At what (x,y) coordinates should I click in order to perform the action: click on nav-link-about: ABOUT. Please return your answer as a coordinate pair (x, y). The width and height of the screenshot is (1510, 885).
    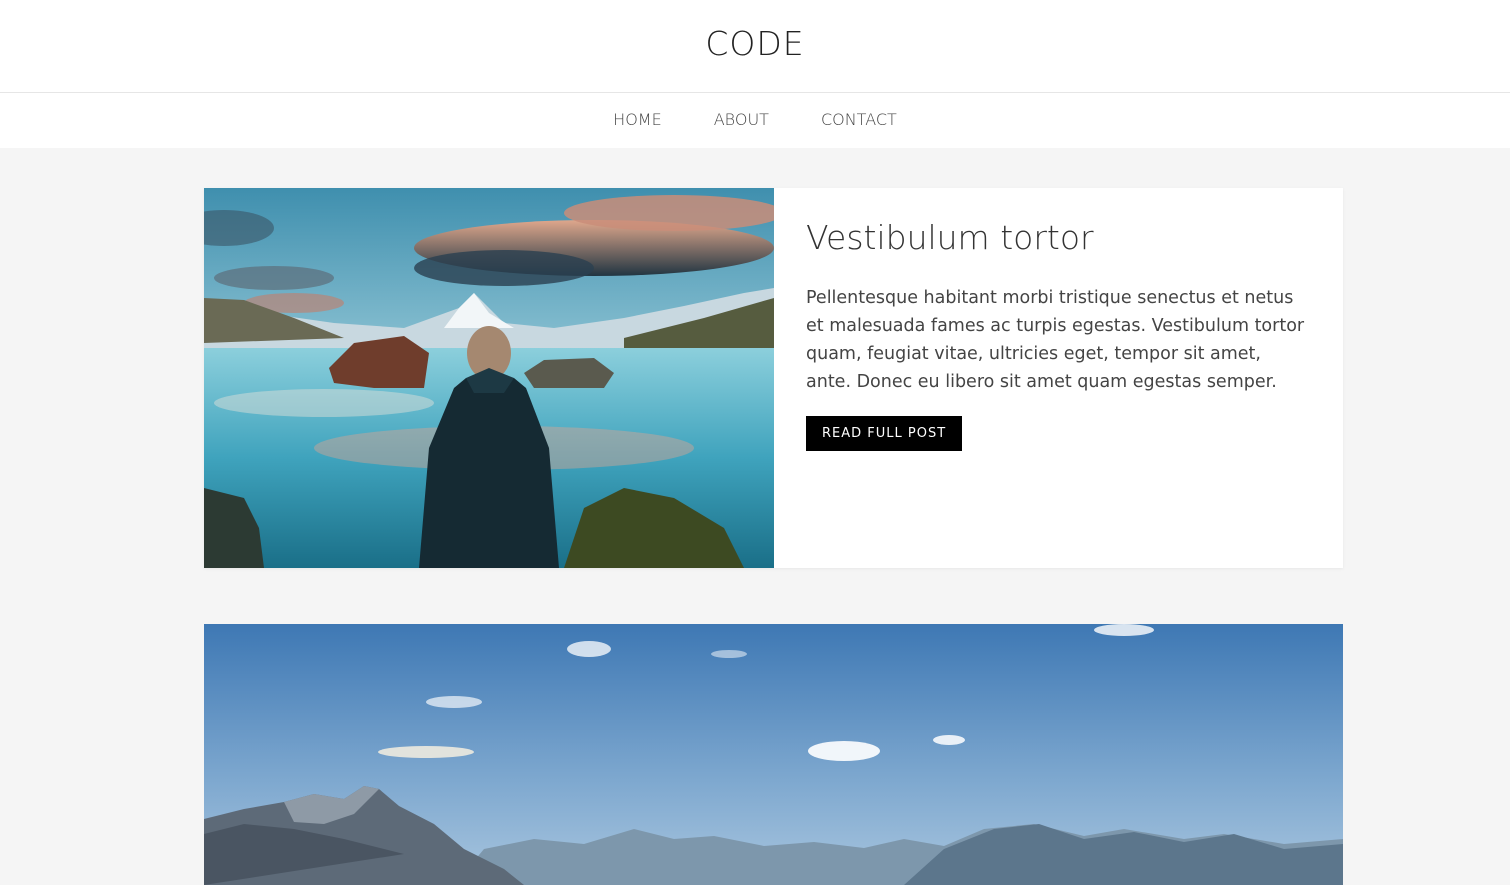
    Looking at the image, I should click on (741, 120).